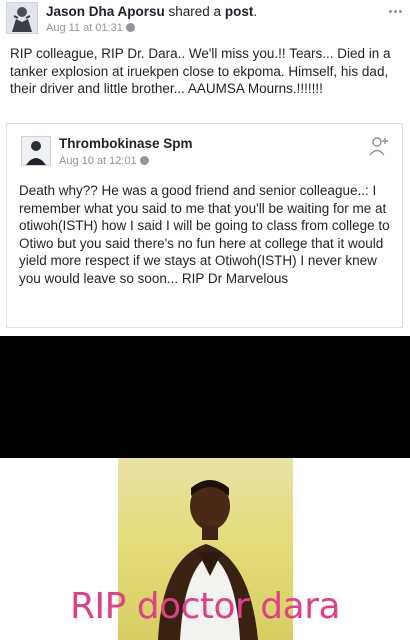 This screenshot has width=410, height=640. What do you see at coordinates (194, 11) in the screenshot?
I see `shared-action-text: shared a` at bounding box center [194, 11].